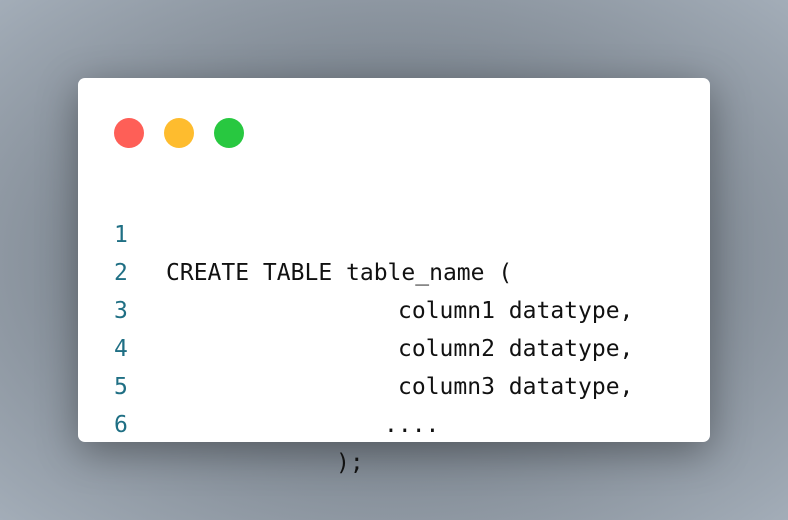 The image size is (788, 520). I want to click on close-dot-icon, so click(129, 133).